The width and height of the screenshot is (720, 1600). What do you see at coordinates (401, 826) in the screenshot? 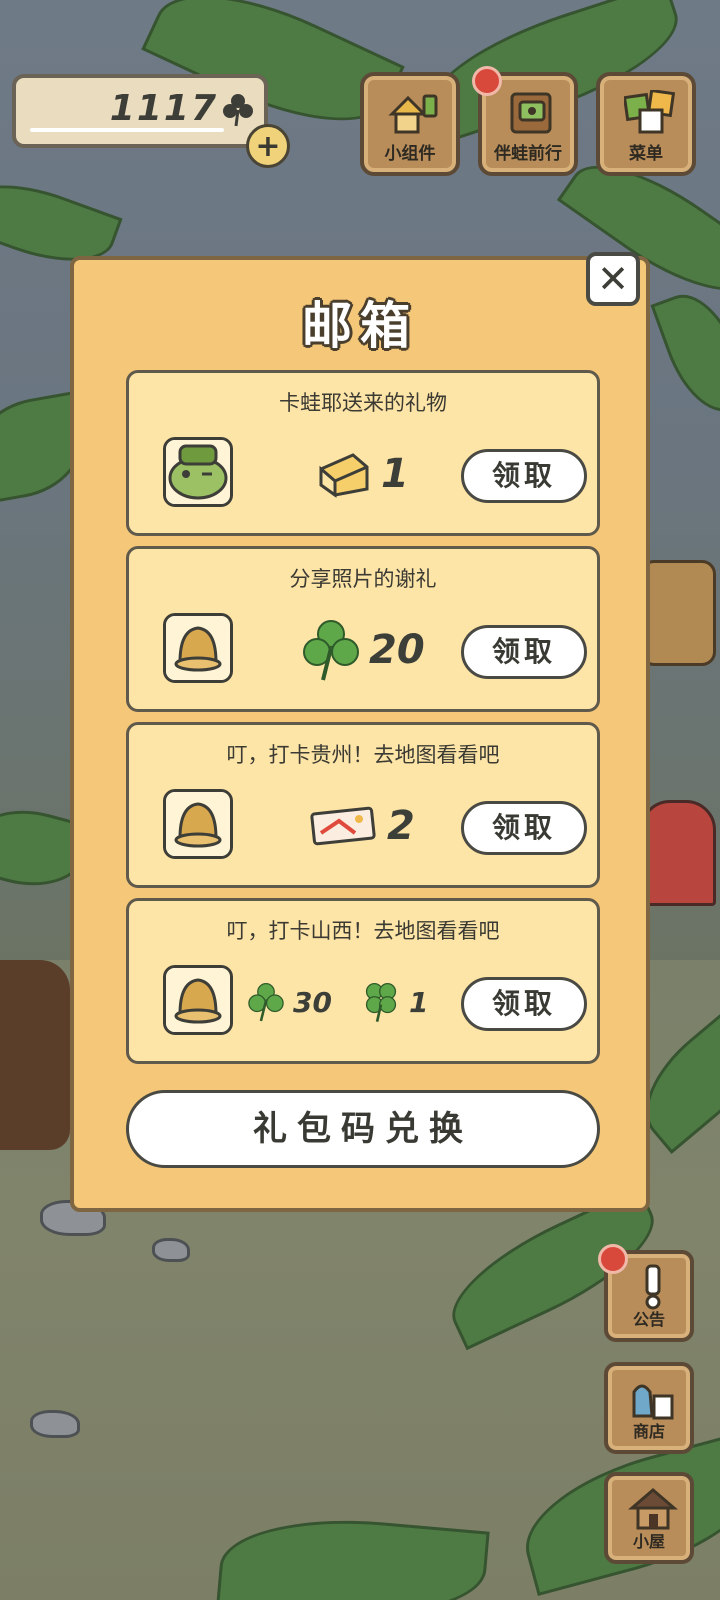
I see `reward-quantity: 2` at bounding box center [401, 826].